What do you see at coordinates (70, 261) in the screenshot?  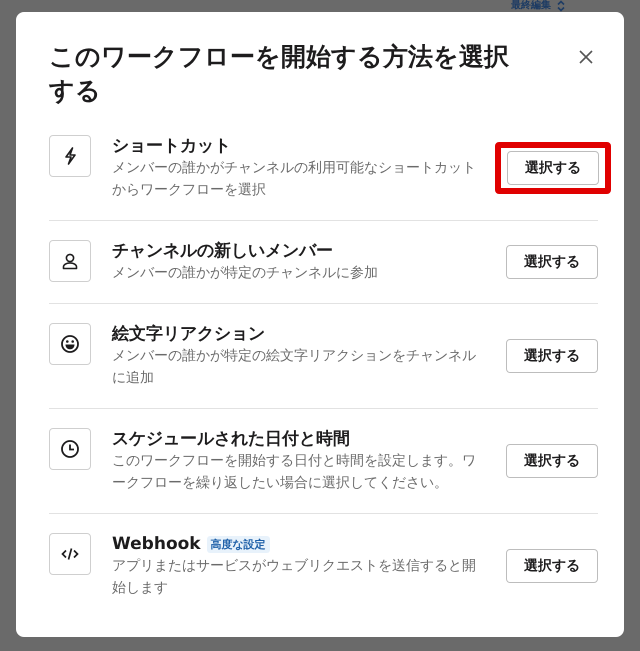 I see `person-icon` at bounding box center [70, 261].